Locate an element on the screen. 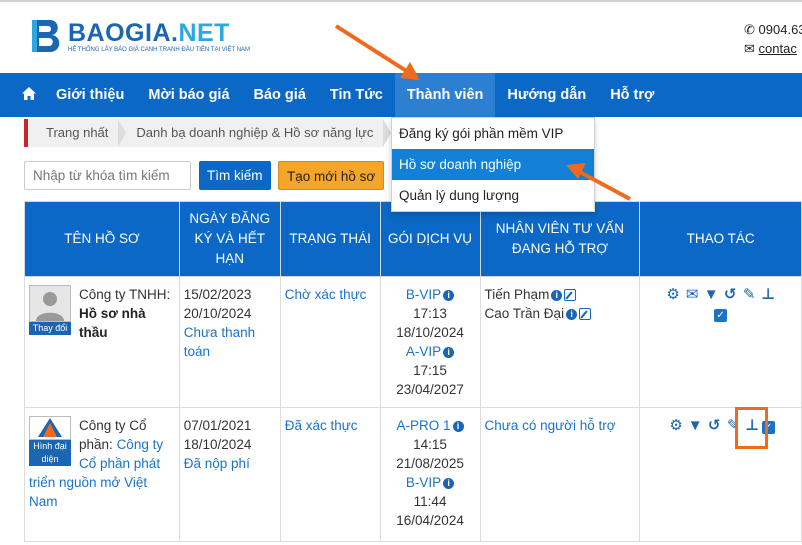  payment-status: Đã nộp phí is located at coordinates (230, 463).